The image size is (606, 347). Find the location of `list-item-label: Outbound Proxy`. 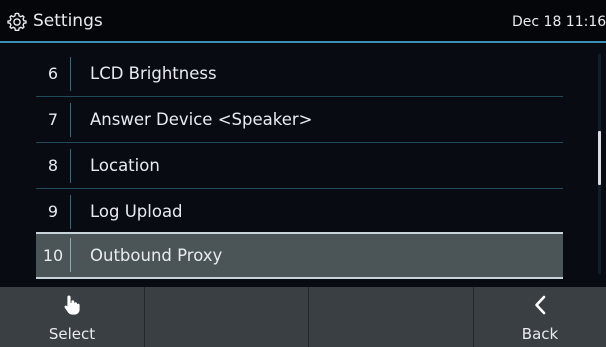

list-item-label: Outbound Proxy is located at coordinates (156, 255).